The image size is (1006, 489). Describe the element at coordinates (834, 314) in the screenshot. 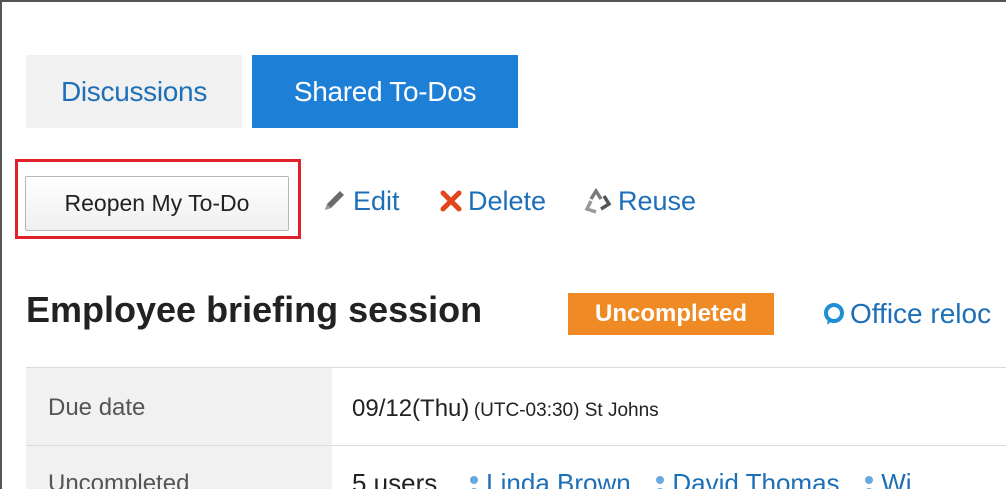

I see `speech-bubble-icon` at that location.